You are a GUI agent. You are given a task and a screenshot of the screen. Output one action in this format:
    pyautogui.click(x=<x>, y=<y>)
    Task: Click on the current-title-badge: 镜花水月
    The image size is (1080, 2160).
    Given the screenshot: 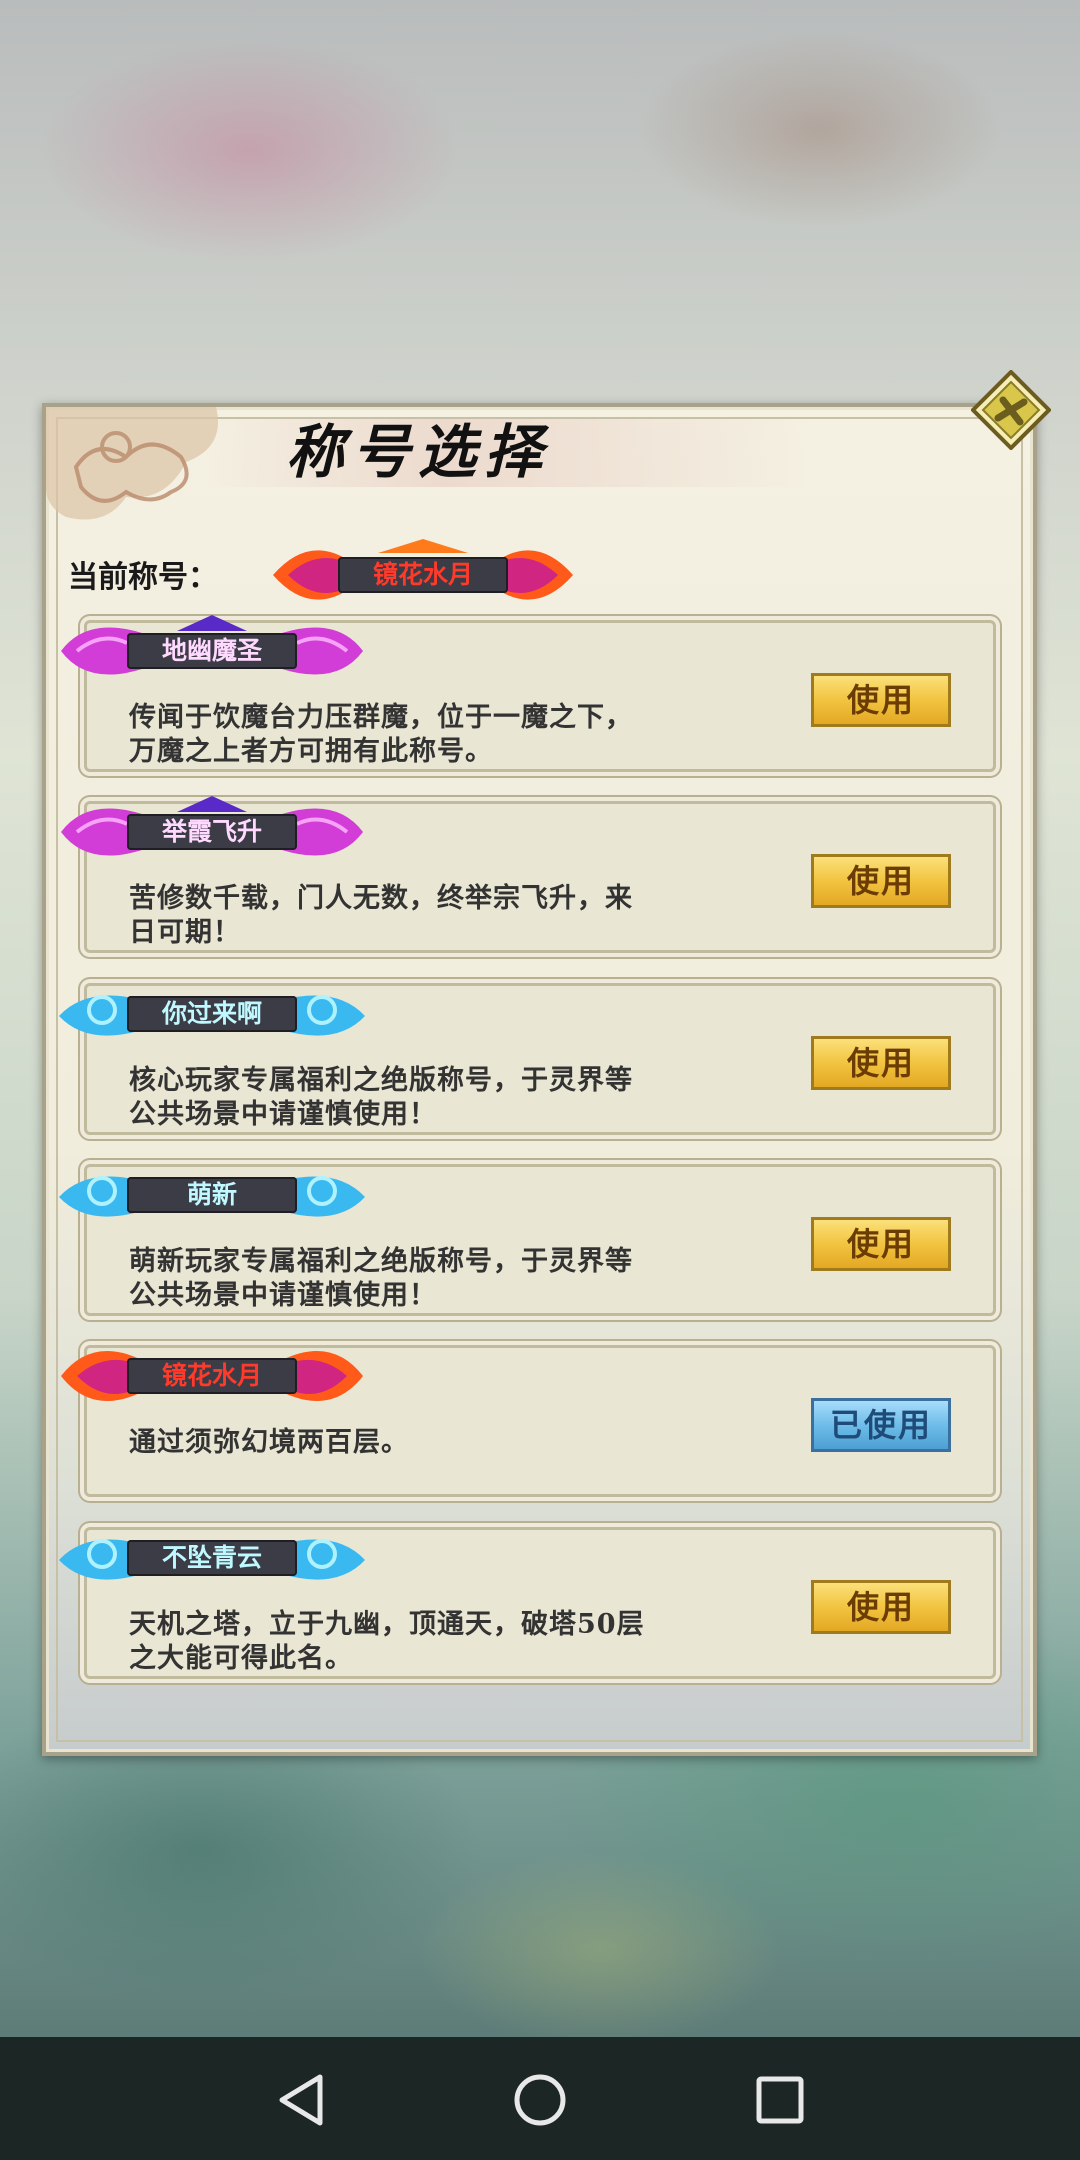 What is the action you would take?
    pyautogui.click(x=423, y=575)
    